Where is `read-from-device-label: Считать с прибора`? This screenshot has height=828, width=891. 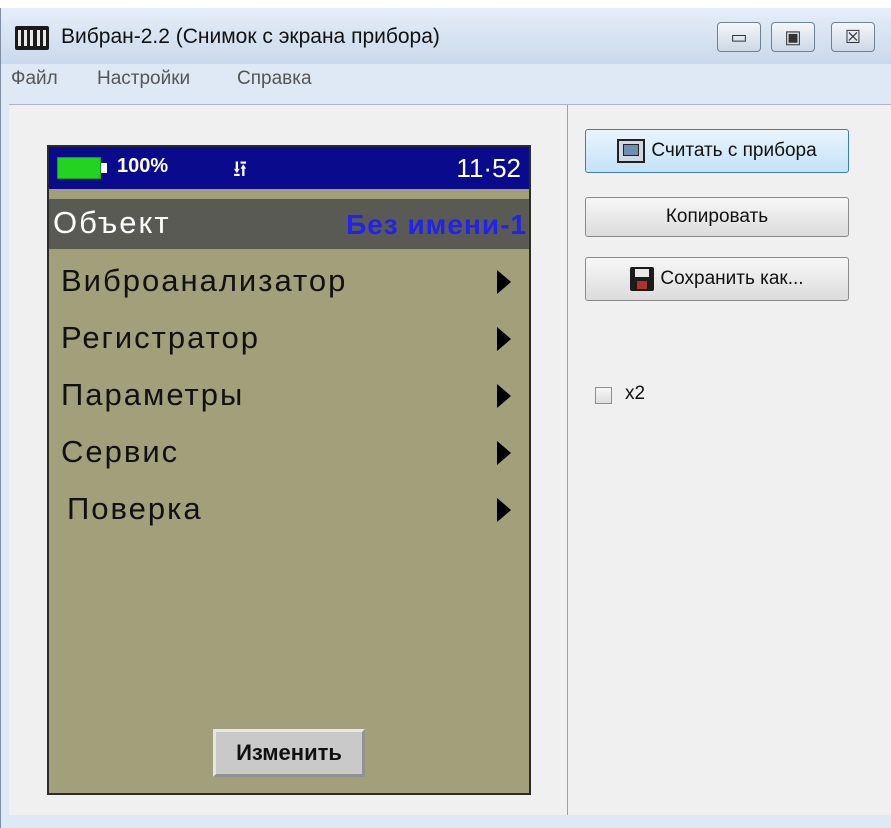 read-from-device-label: Считать с прибора is located at coordinates (734, 150).